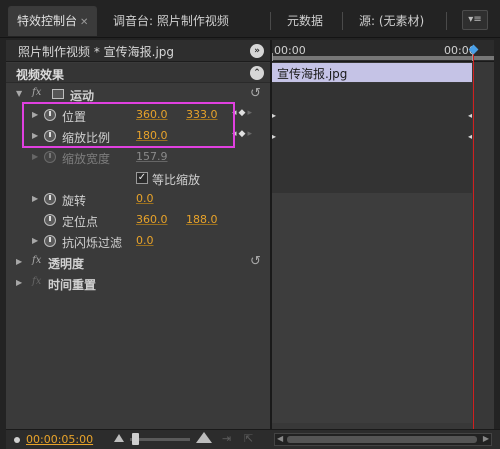 The image size is (500, 449). What do you see at coordinates (17, 440) in the screenshot?
I see `playhead-indicator-icon` at bounding box center [17, 440].